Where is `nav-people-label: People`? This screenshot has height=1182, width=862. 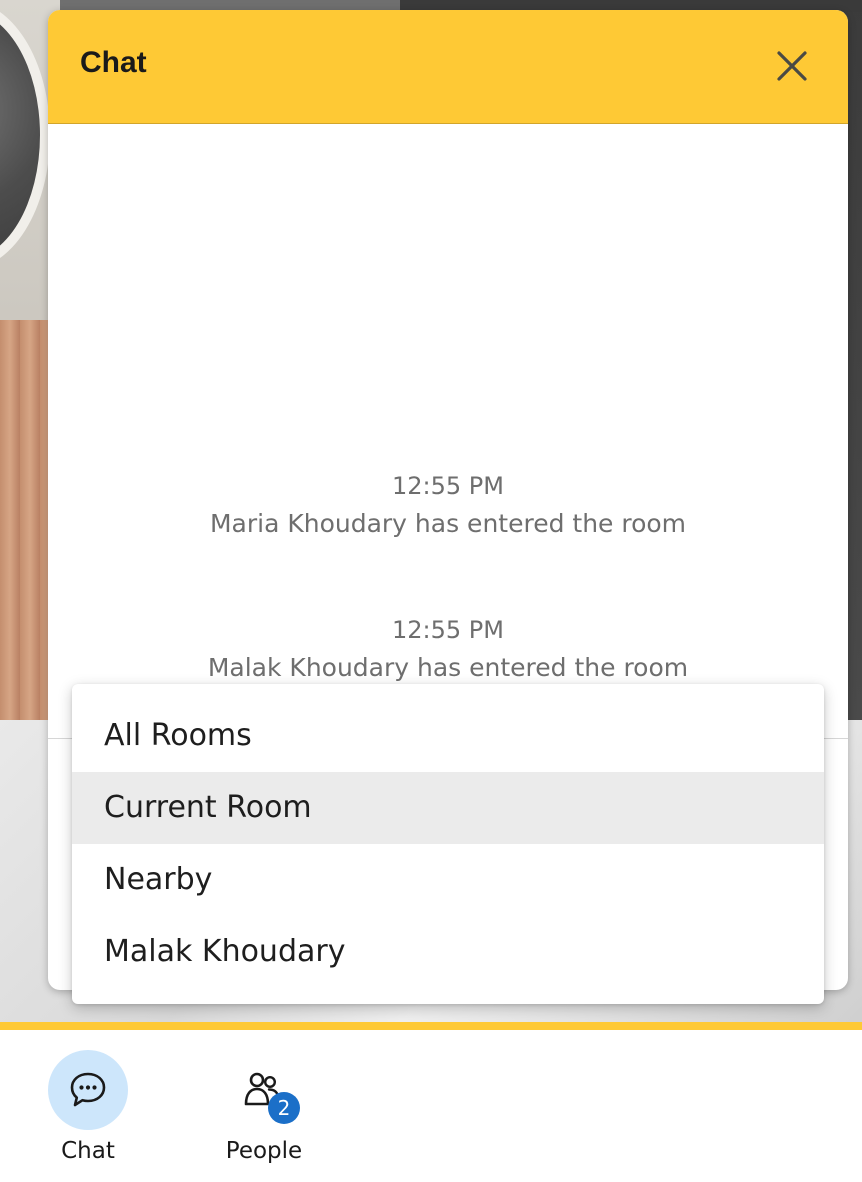
nav-people-label: People is located at coordinates (264, 1151).